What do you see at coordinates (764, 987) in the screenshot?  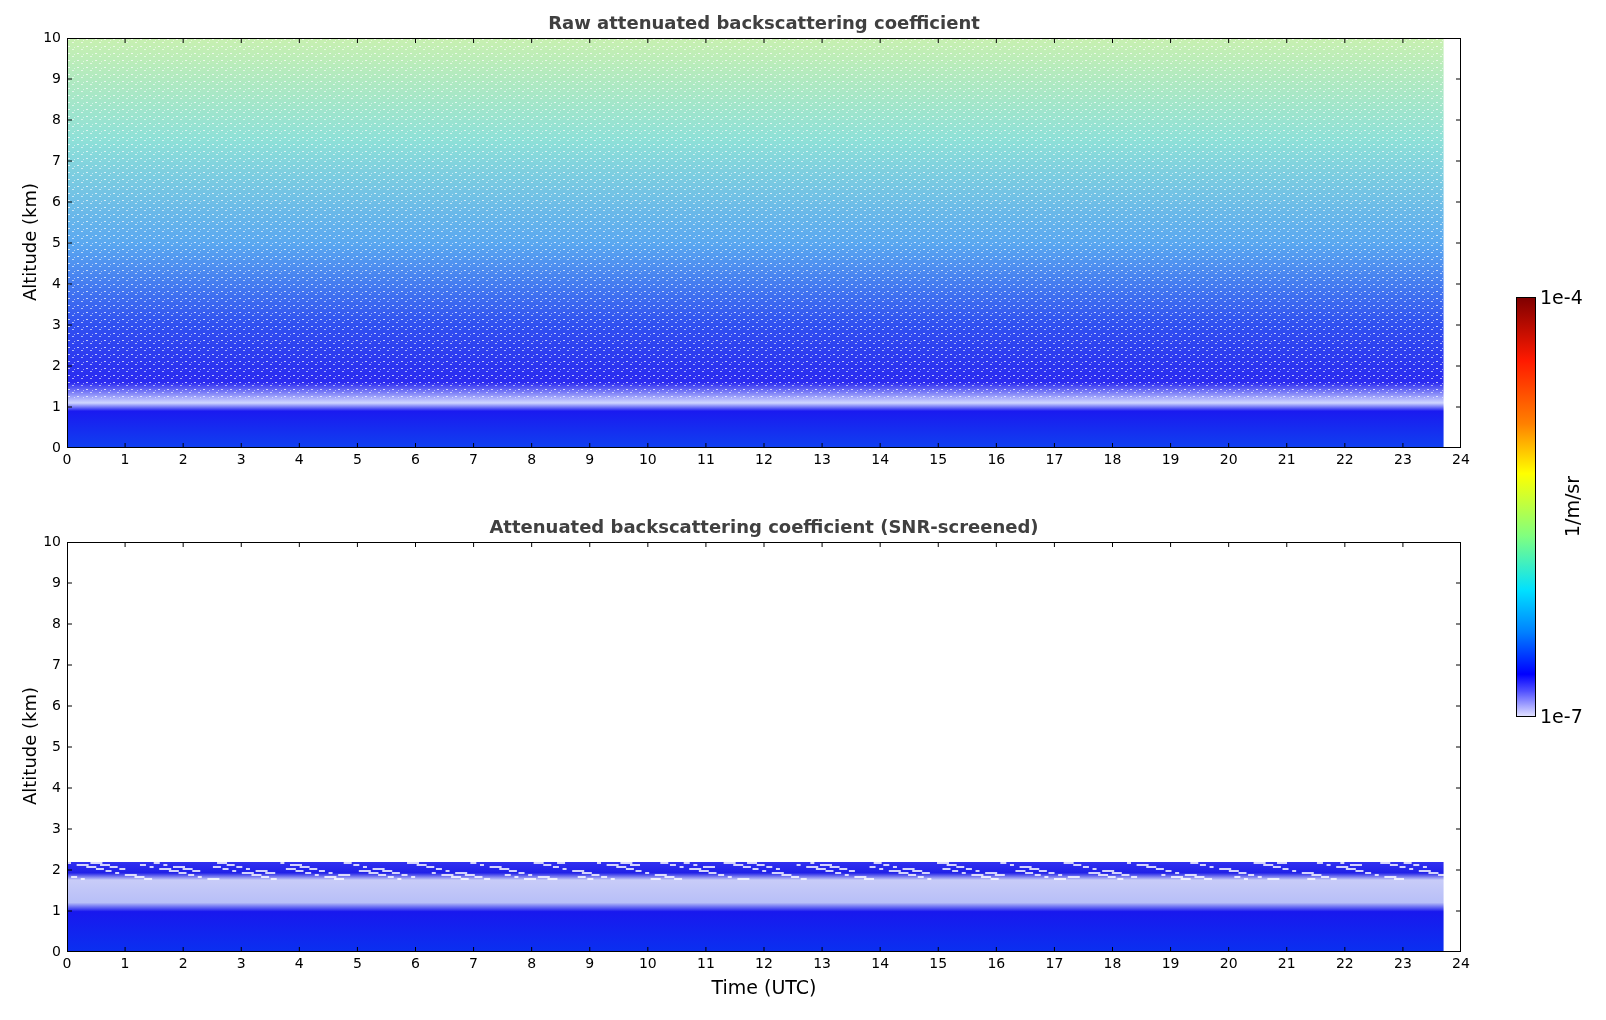 I see `axis-label: Time (UTC)` at bounding box center [764, 987].